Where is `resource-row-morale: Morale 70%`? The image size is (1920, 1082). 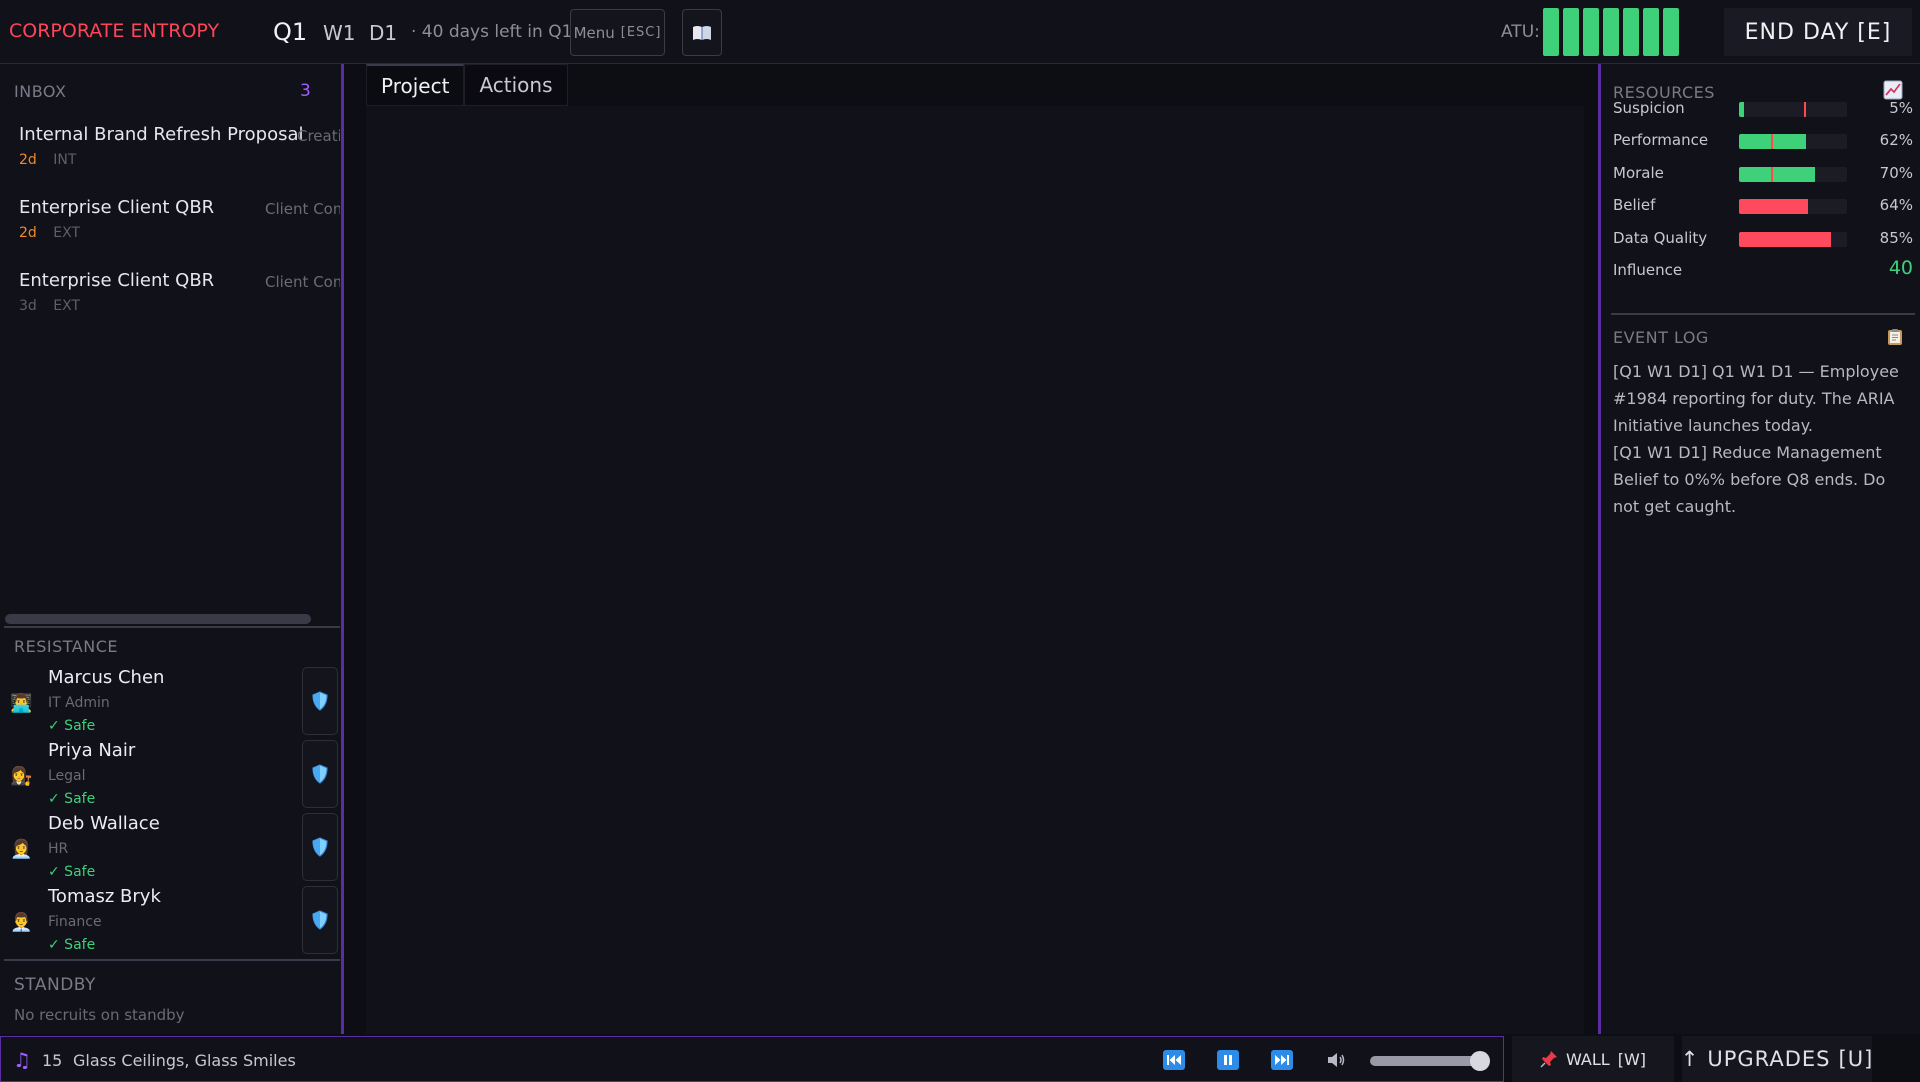
resource-row-morale: Morale 70% is located at coordinates (1765, 174).